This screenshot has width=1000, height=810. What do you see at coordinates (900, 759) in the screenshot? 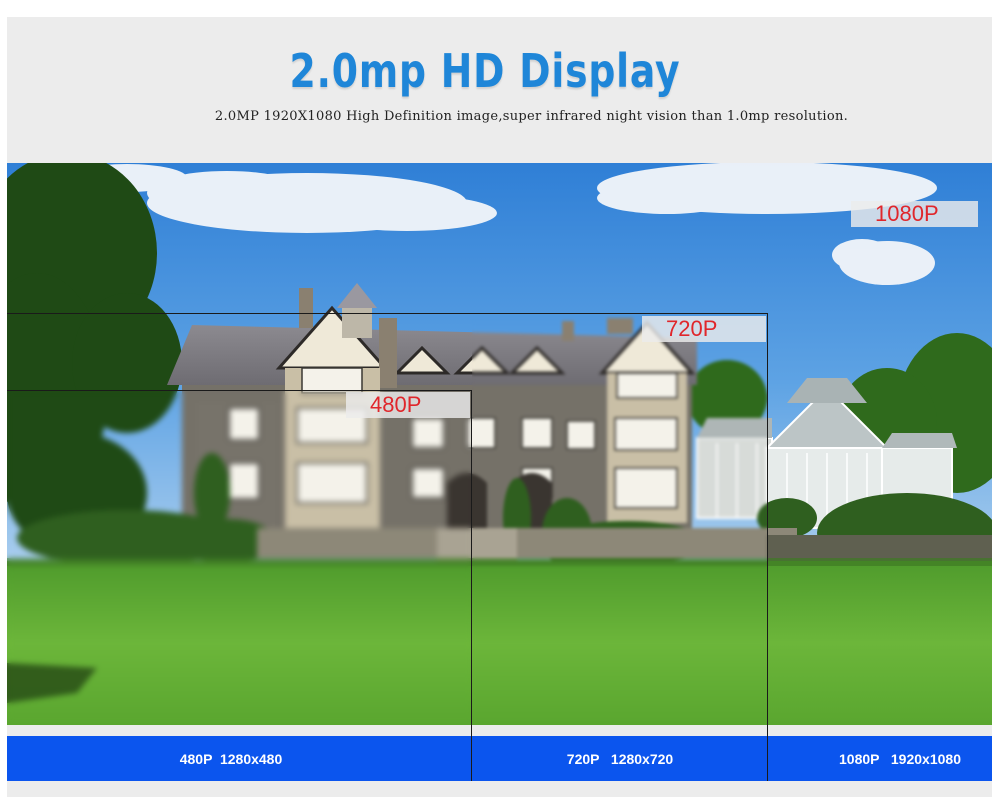
I see `bar-label-1080p: 1080P 1920x1080` at bounding box center [900, 759].